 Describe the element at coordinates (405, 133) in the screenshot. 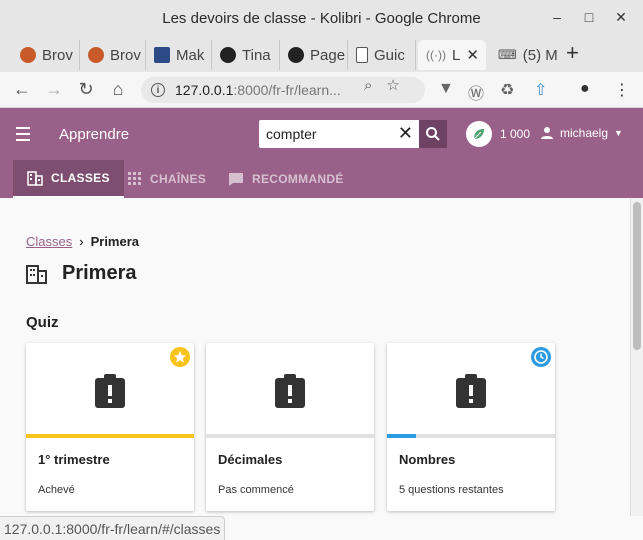

I see `clear-search-icon: ✕` at that location.